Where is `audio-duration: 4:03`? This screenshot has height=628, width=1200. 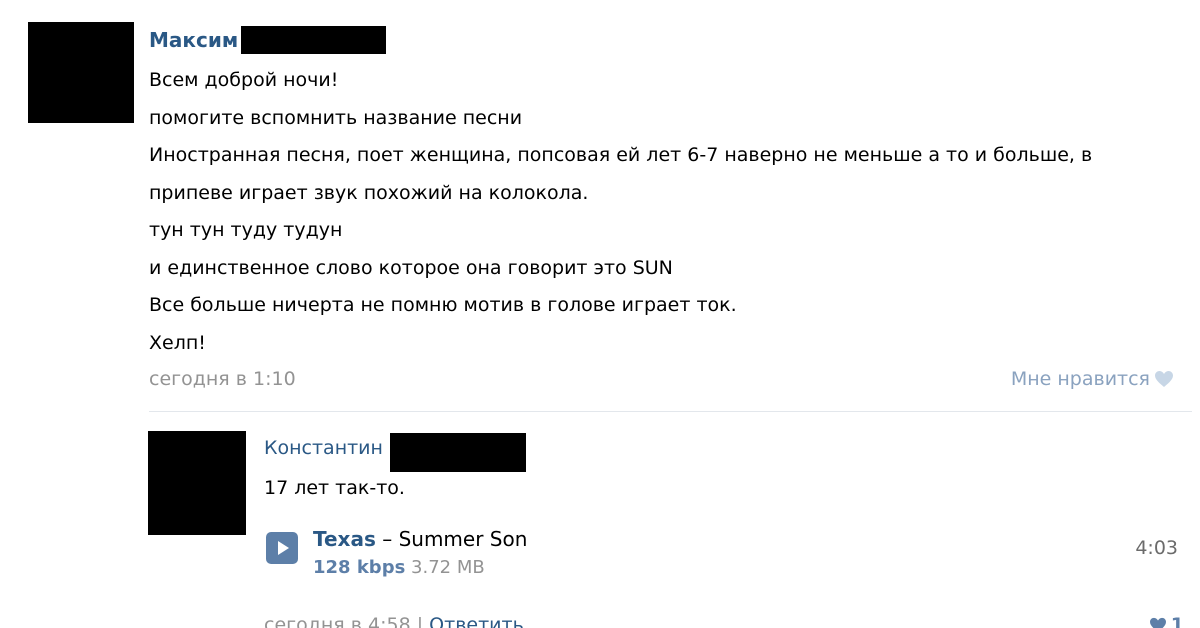 audio-duration: 4:03 is located at coordinates (1156, 548).